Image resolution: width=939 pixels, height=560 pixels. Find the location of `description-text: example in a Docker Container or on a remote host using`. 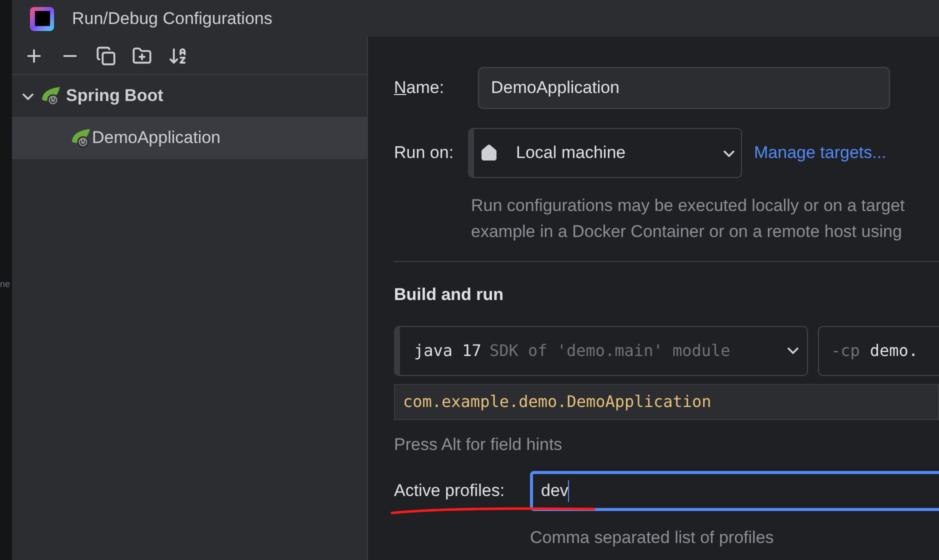

description-text: example in a Docker Container or on a remote host using is located at coordinates (687, 232).